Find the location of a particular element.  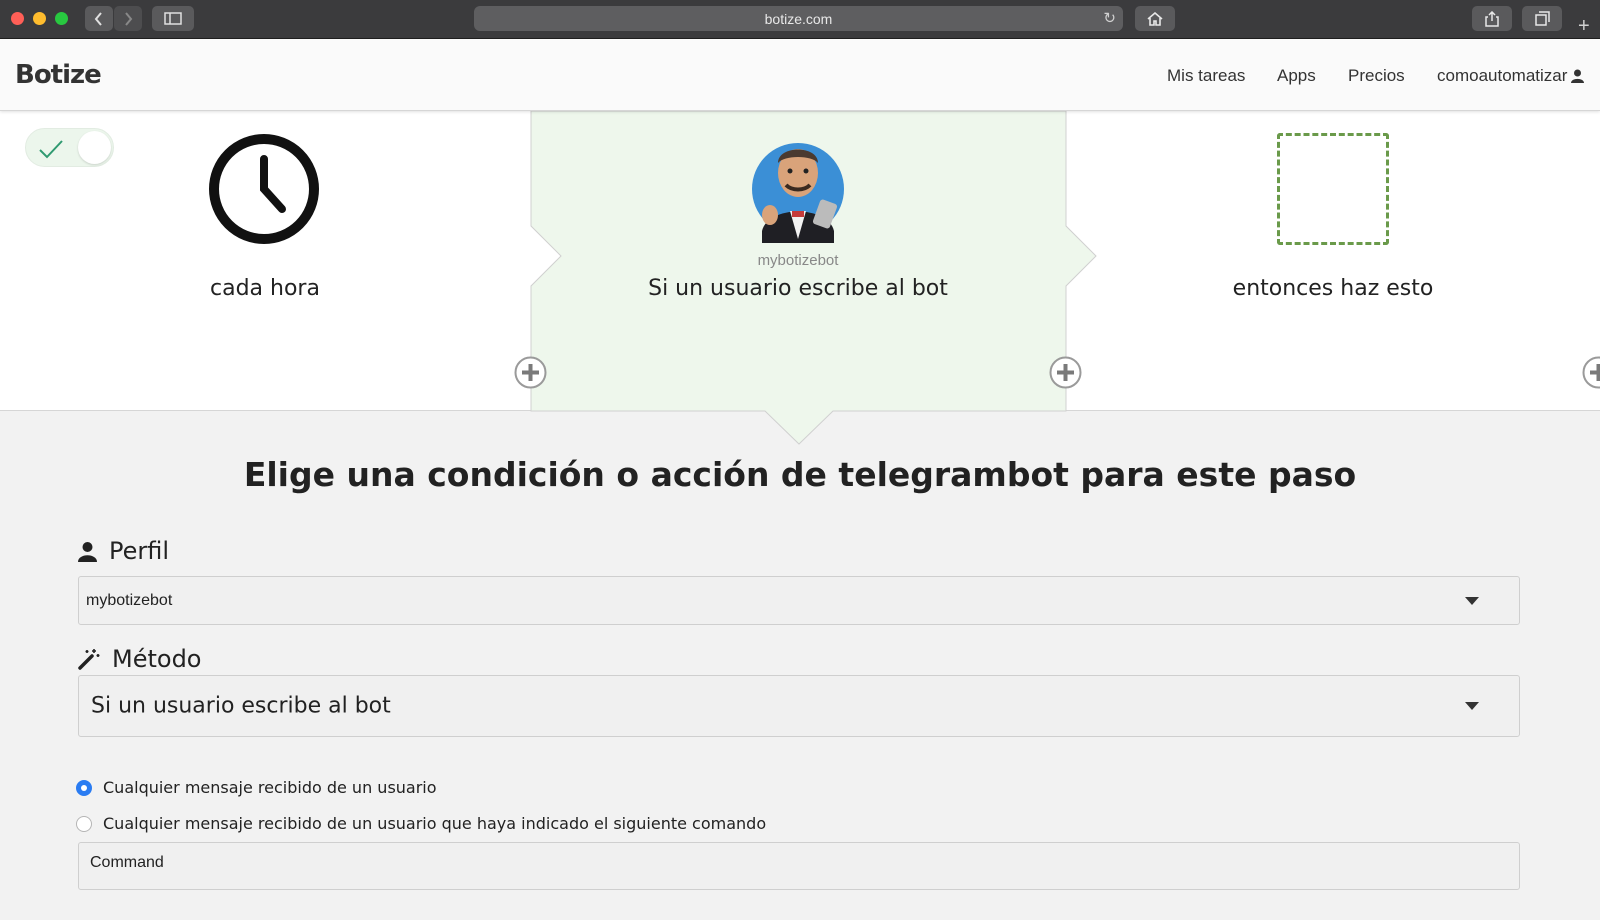

browser-toolbar: botize.com ↻ + is located at coordinates (800, 19).